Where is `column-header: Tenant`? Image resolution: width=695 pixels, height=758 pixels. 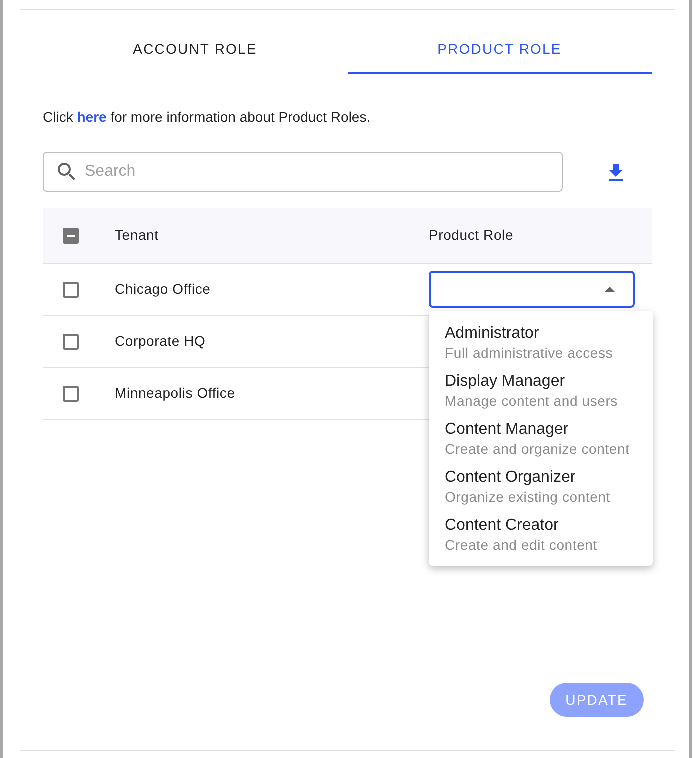
column-header: Tenant is located at coordinates (137, 235).